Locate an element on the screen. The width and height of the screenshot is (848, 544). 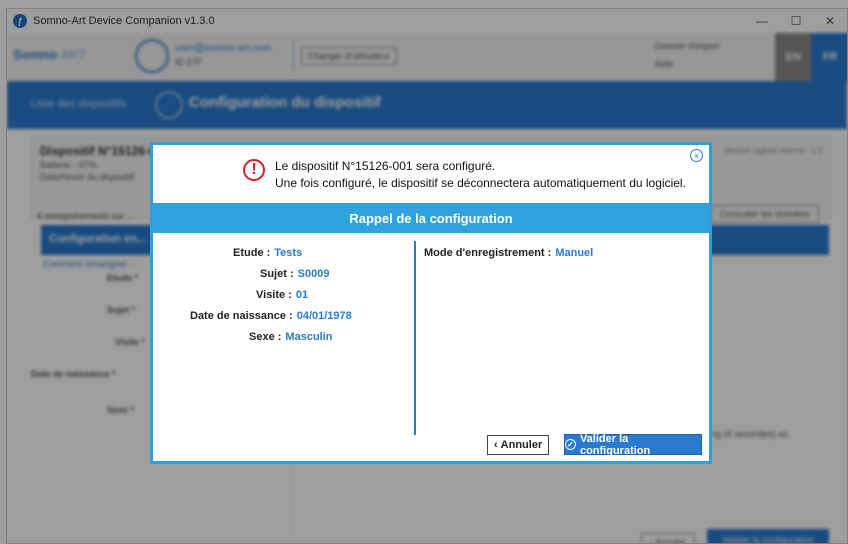
close-icon: × is located at coordinates (696, 155).